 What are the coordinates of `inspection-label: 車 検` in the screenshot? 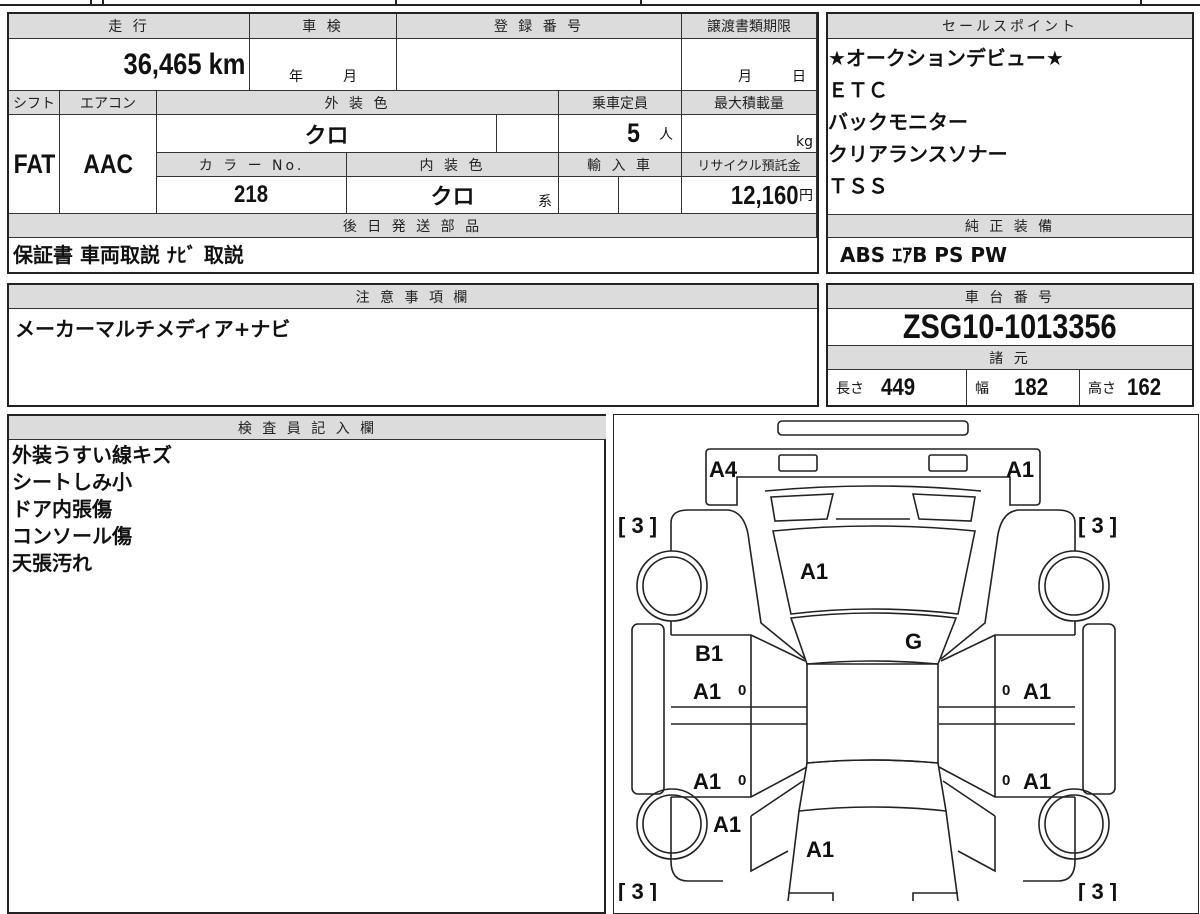 It's located at (323, 26).